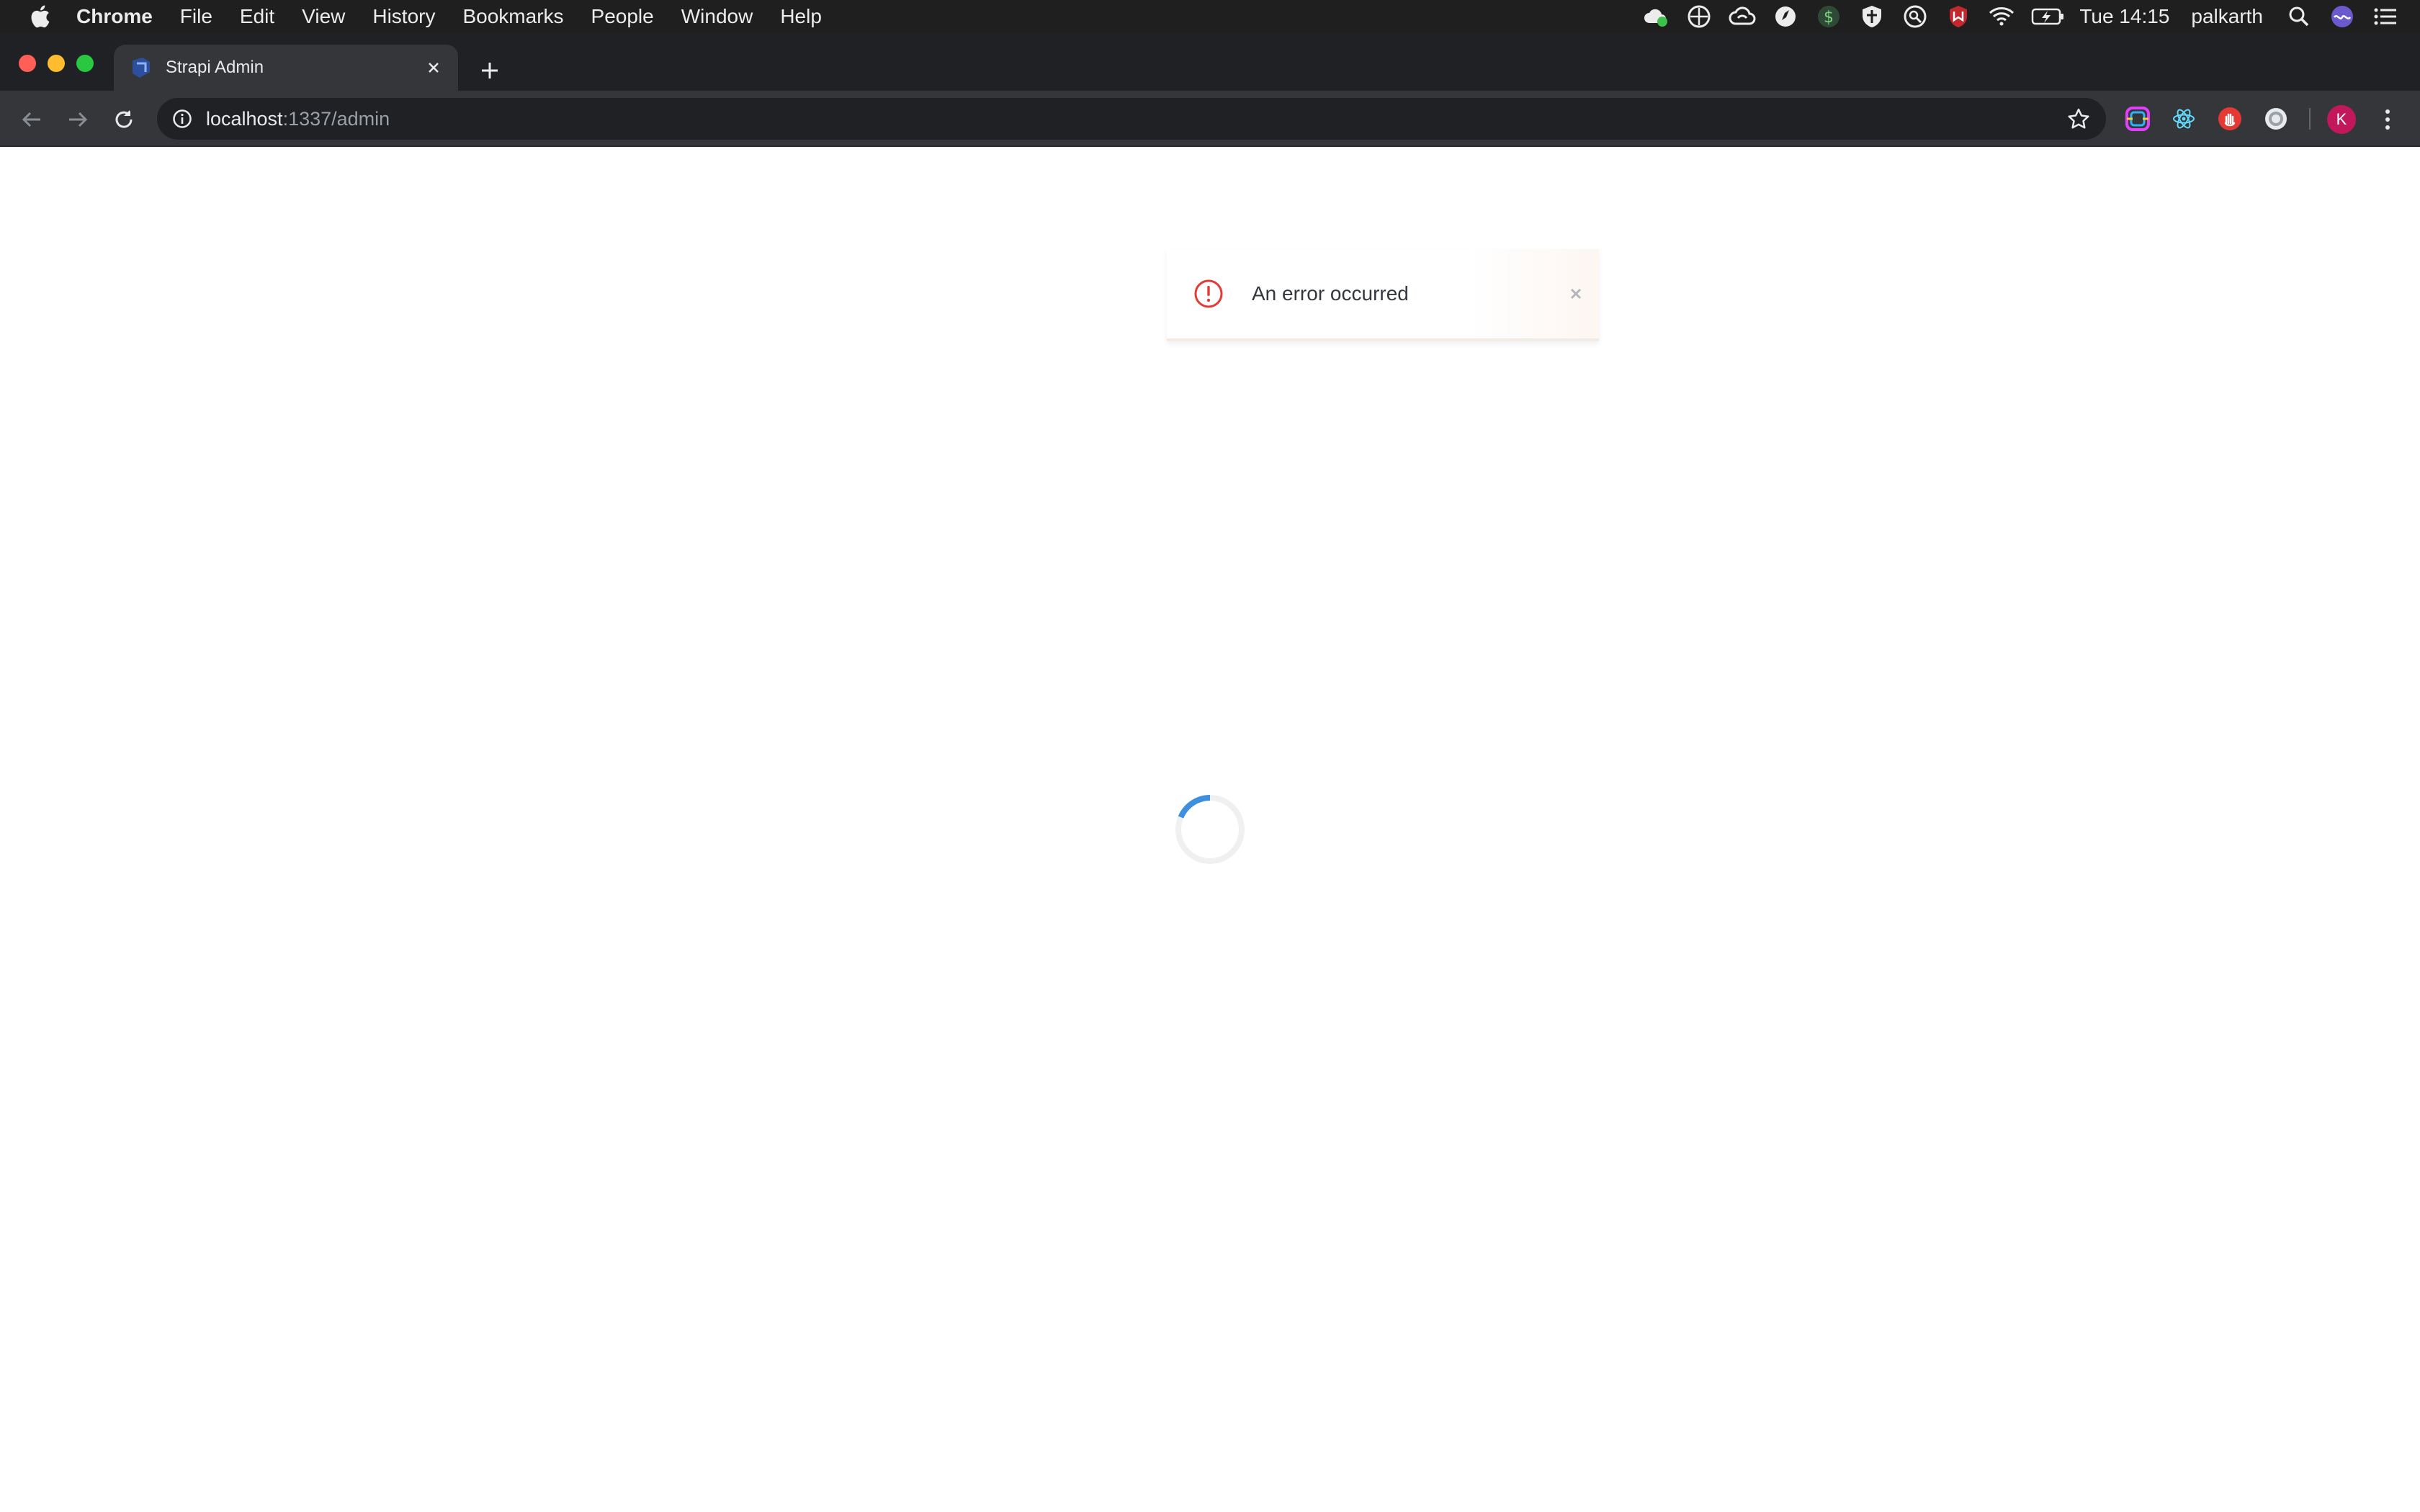 The height and width of the screenshot is (1512, 2420). Describe the element at coordinates (85, 63) in the screenshot. I see `window-maximize-button` at that location.